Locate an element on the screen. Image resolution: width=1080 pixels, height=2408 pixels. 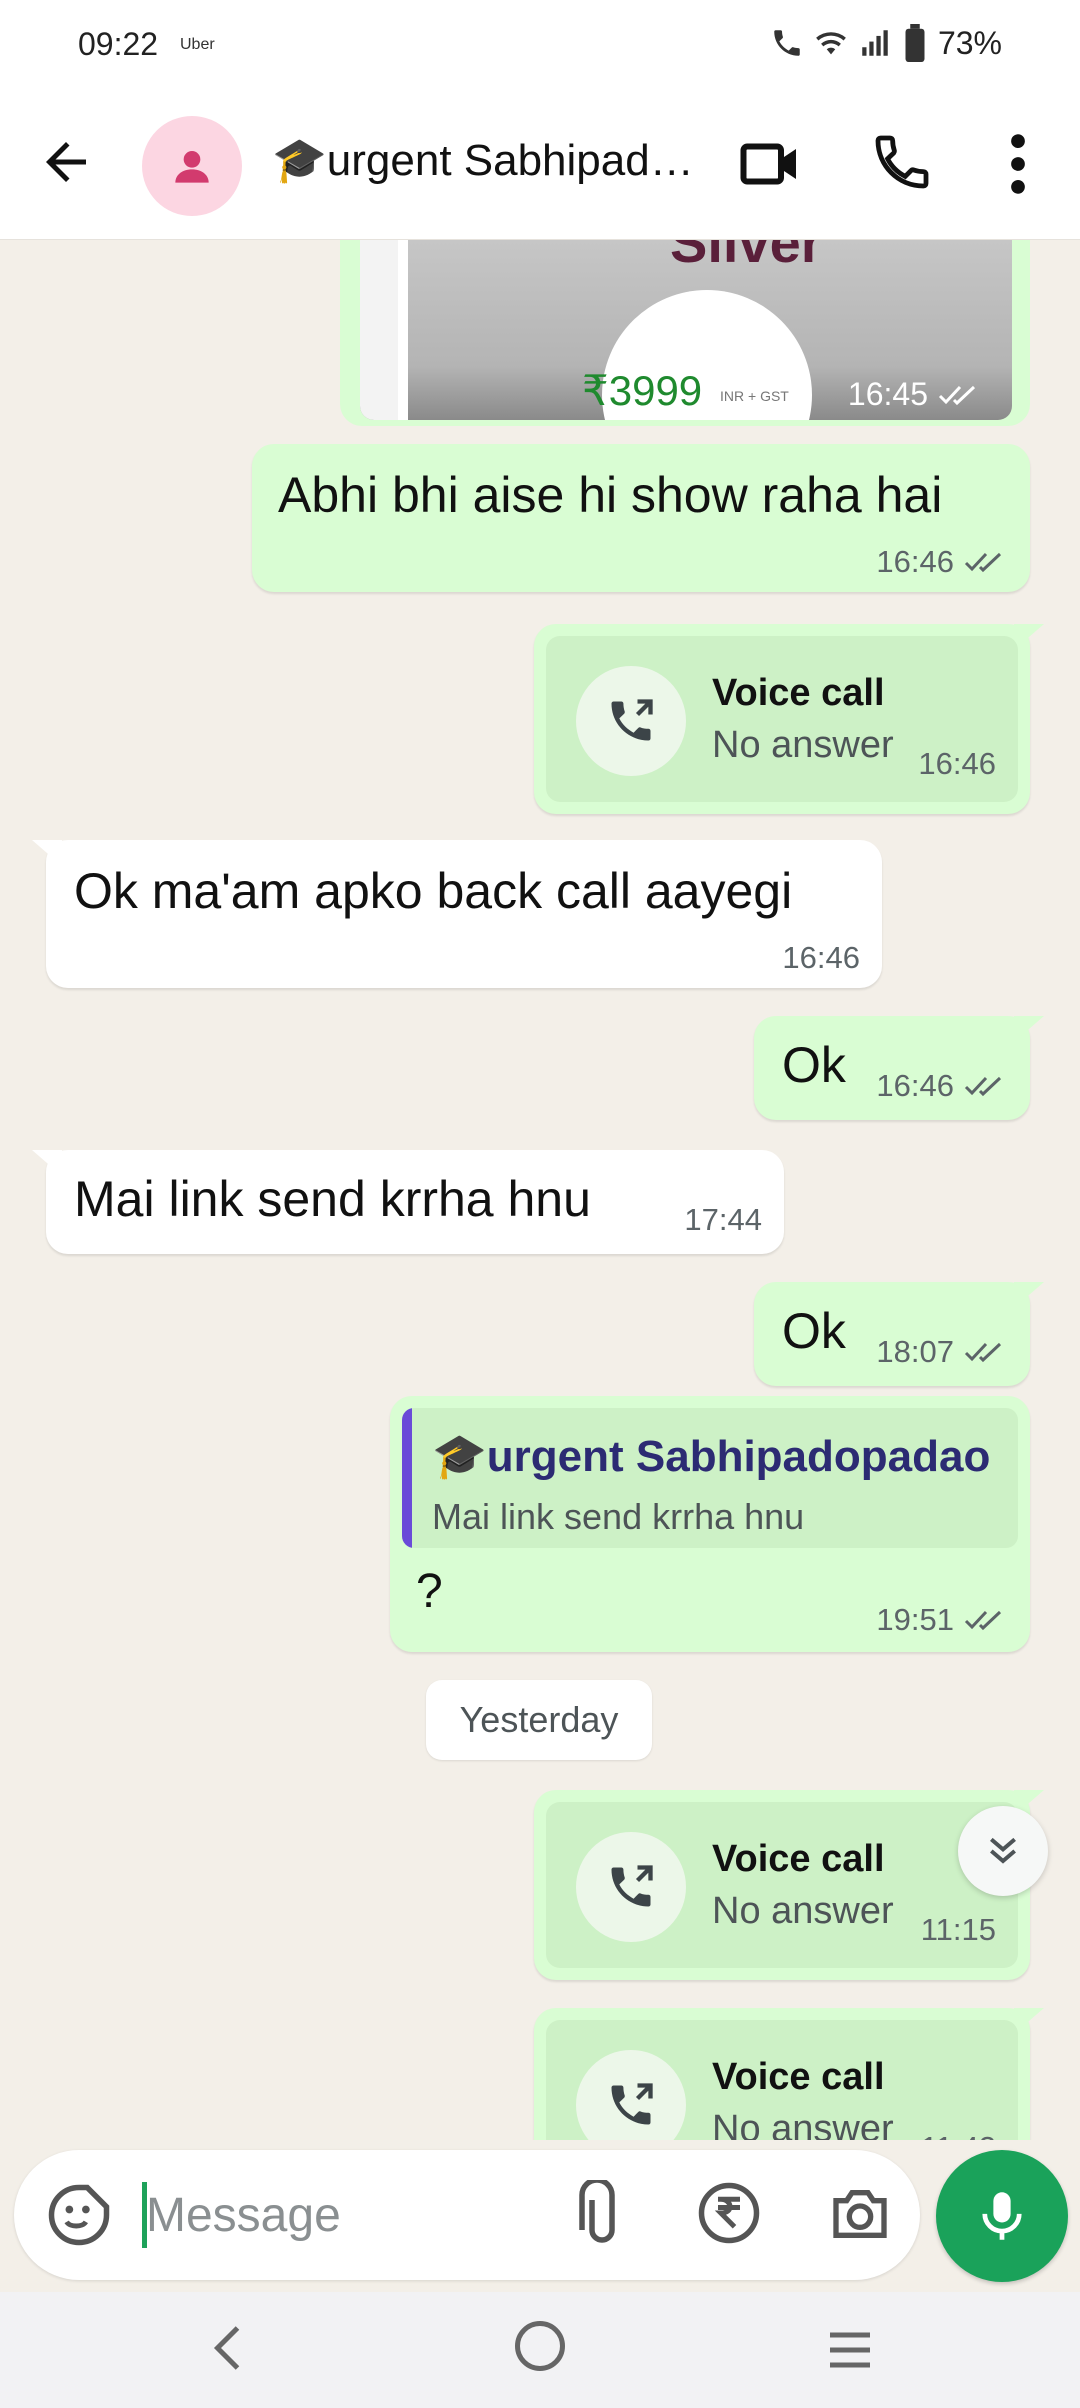
outgoing-message: Ok 16:46 is located at coordinates (899, 1068).